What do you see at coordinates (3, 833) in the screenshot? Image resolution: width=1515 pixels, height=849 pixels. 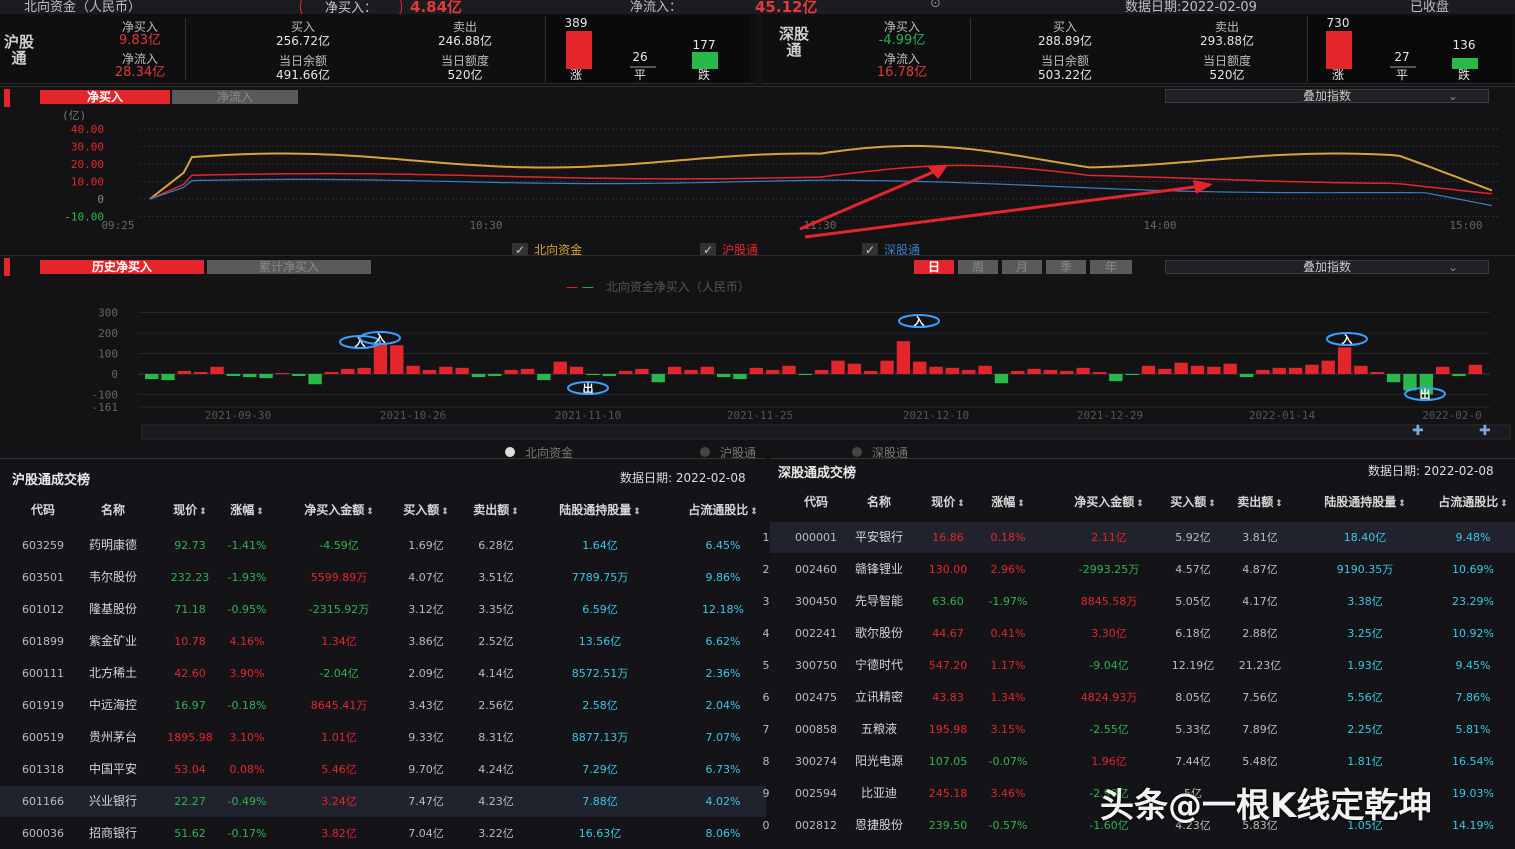 I see `row-index: 0` at bounding box center [3, 833].